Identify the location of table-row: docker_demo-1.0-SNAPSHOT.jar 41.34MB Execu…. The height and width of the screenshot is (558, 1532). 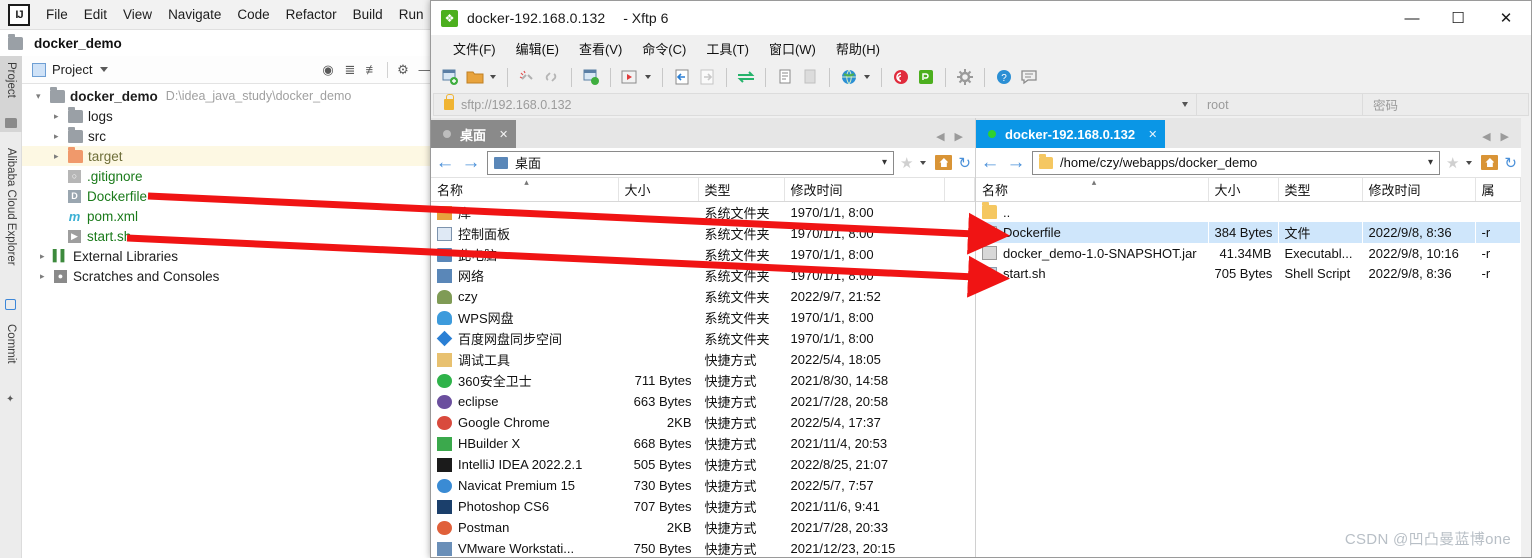
(1248, 253).